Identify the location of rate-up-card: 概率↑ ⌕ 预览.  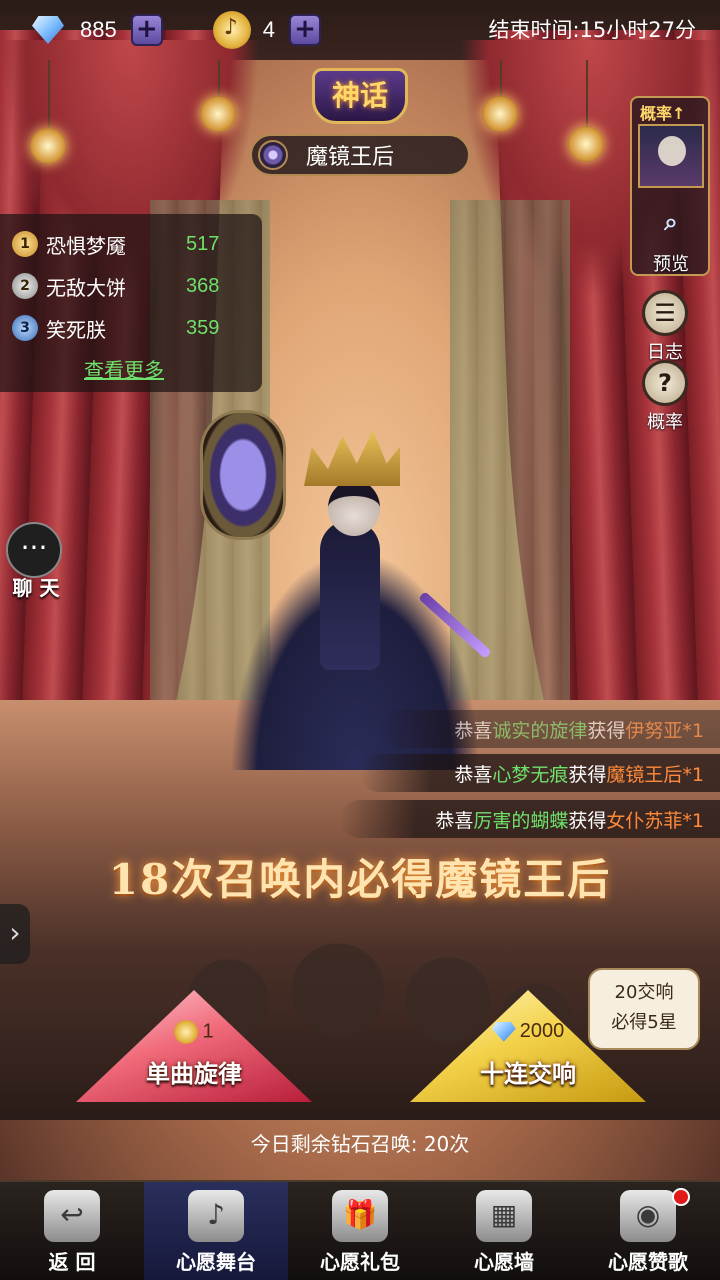
(670, 186).